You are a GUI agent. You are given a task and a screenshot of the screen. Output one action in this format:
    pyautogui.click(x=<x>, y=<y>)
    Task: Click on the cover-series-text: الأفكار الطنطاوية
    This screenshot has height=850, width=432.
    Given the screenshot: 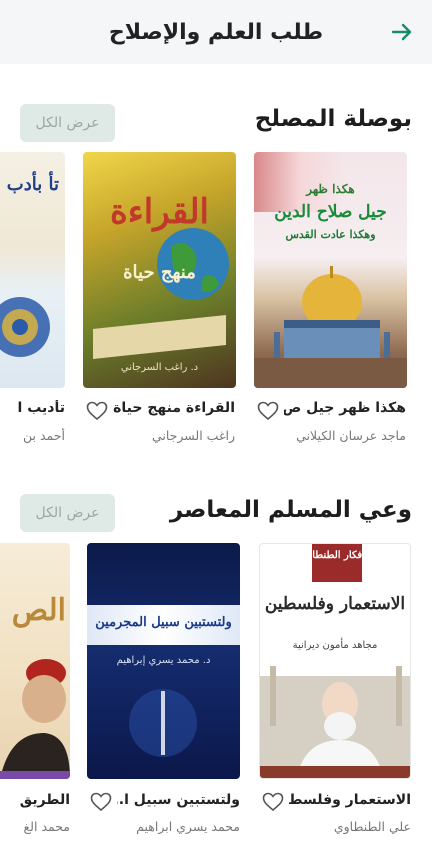 What is the action you would take?
    pyautogui.click(x=335, y=555)
    